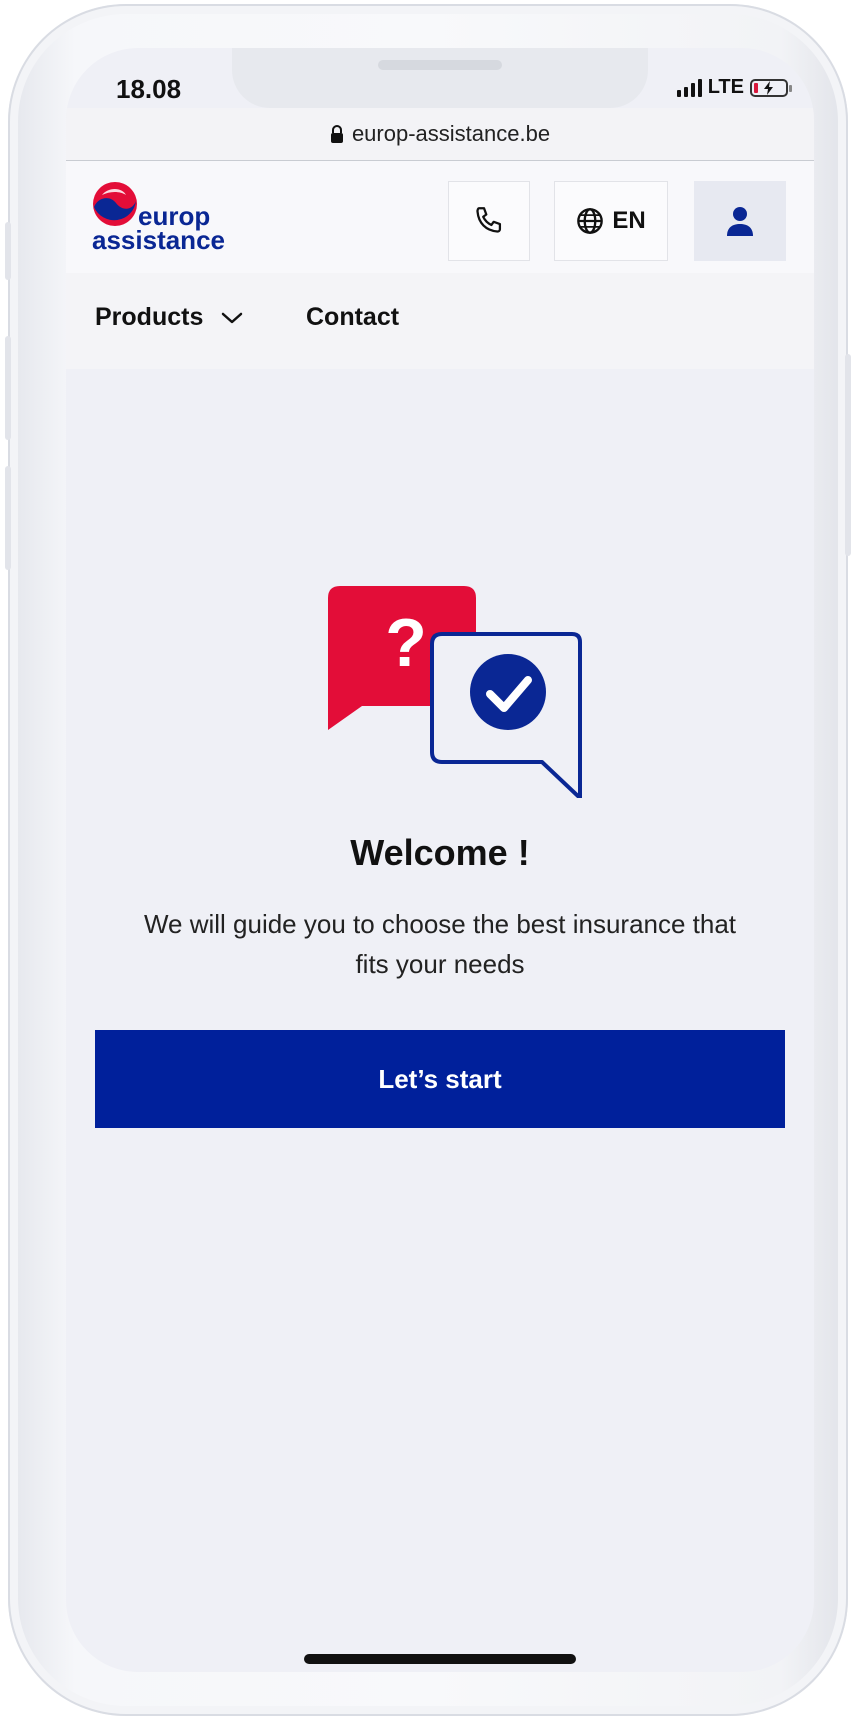  I want to click on logo-text-assistance: assistance, so click(158, 240).